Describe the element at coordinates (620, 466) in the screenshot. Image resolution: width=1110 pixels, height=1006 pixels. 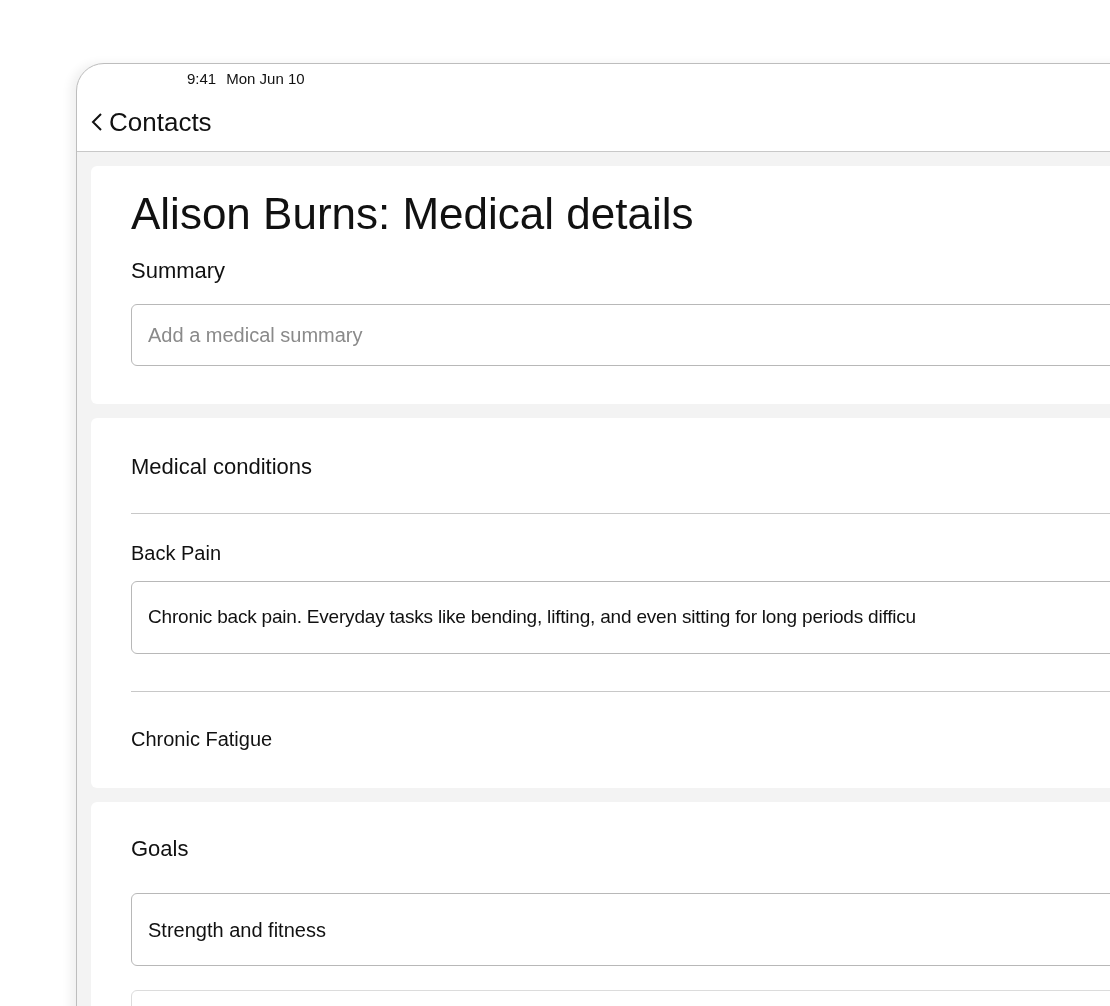
I see `section-heading: Medical conditions` at that location.